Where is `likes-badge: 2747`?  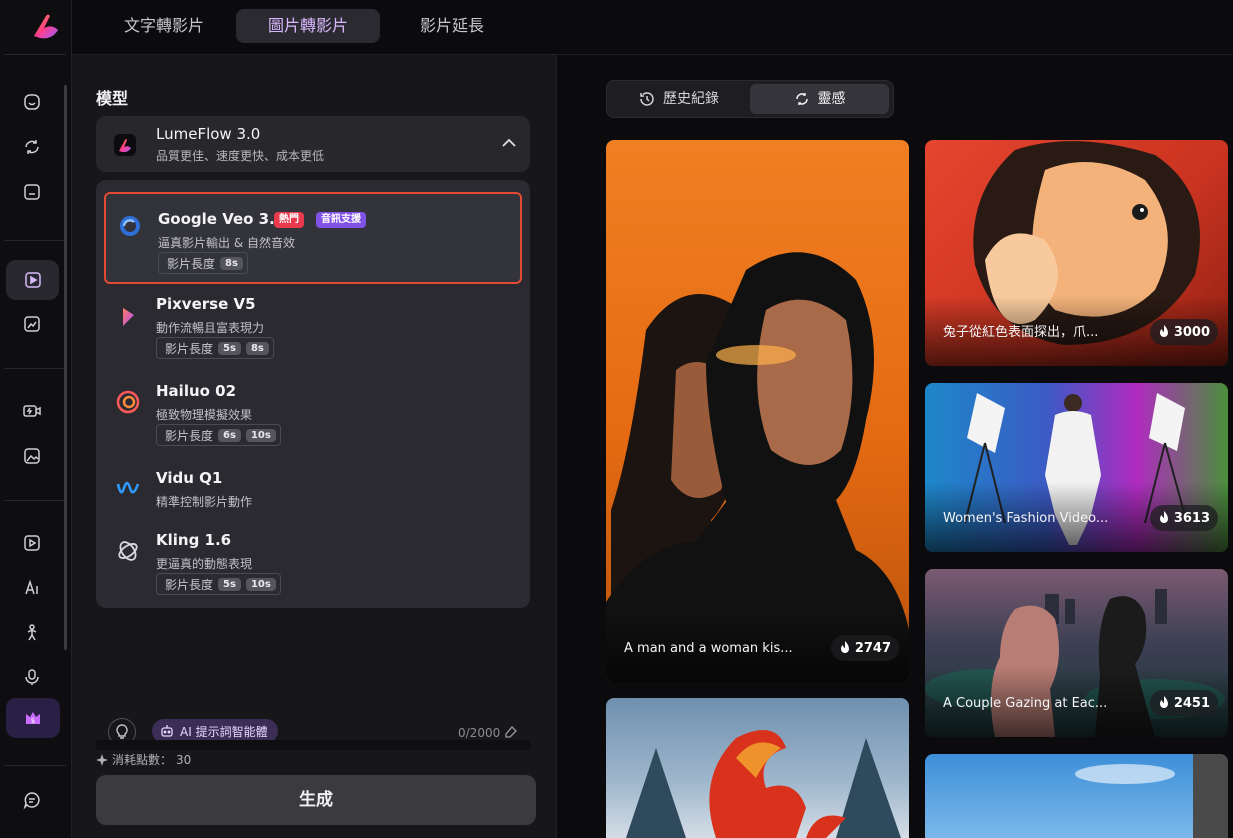
likes-badge: 2747 is located at coordinates (864, 648).